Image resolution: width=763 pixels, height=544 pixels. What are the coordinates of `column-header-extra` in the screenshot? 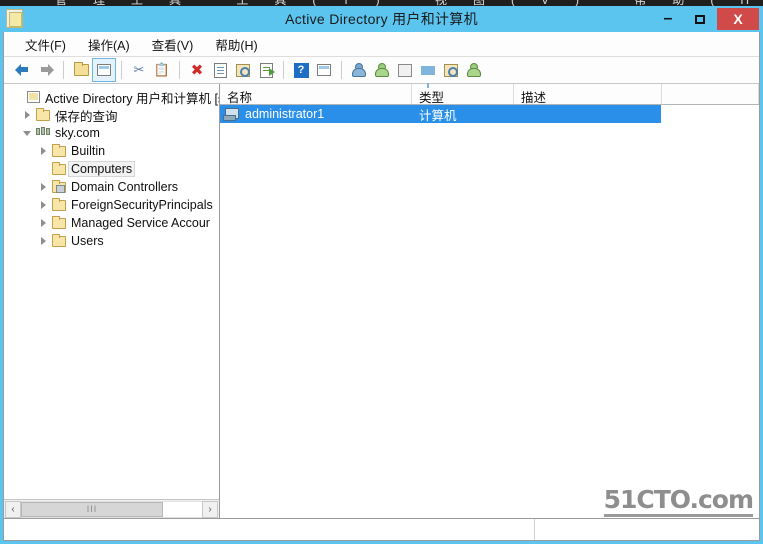 It's located at (710, 94).